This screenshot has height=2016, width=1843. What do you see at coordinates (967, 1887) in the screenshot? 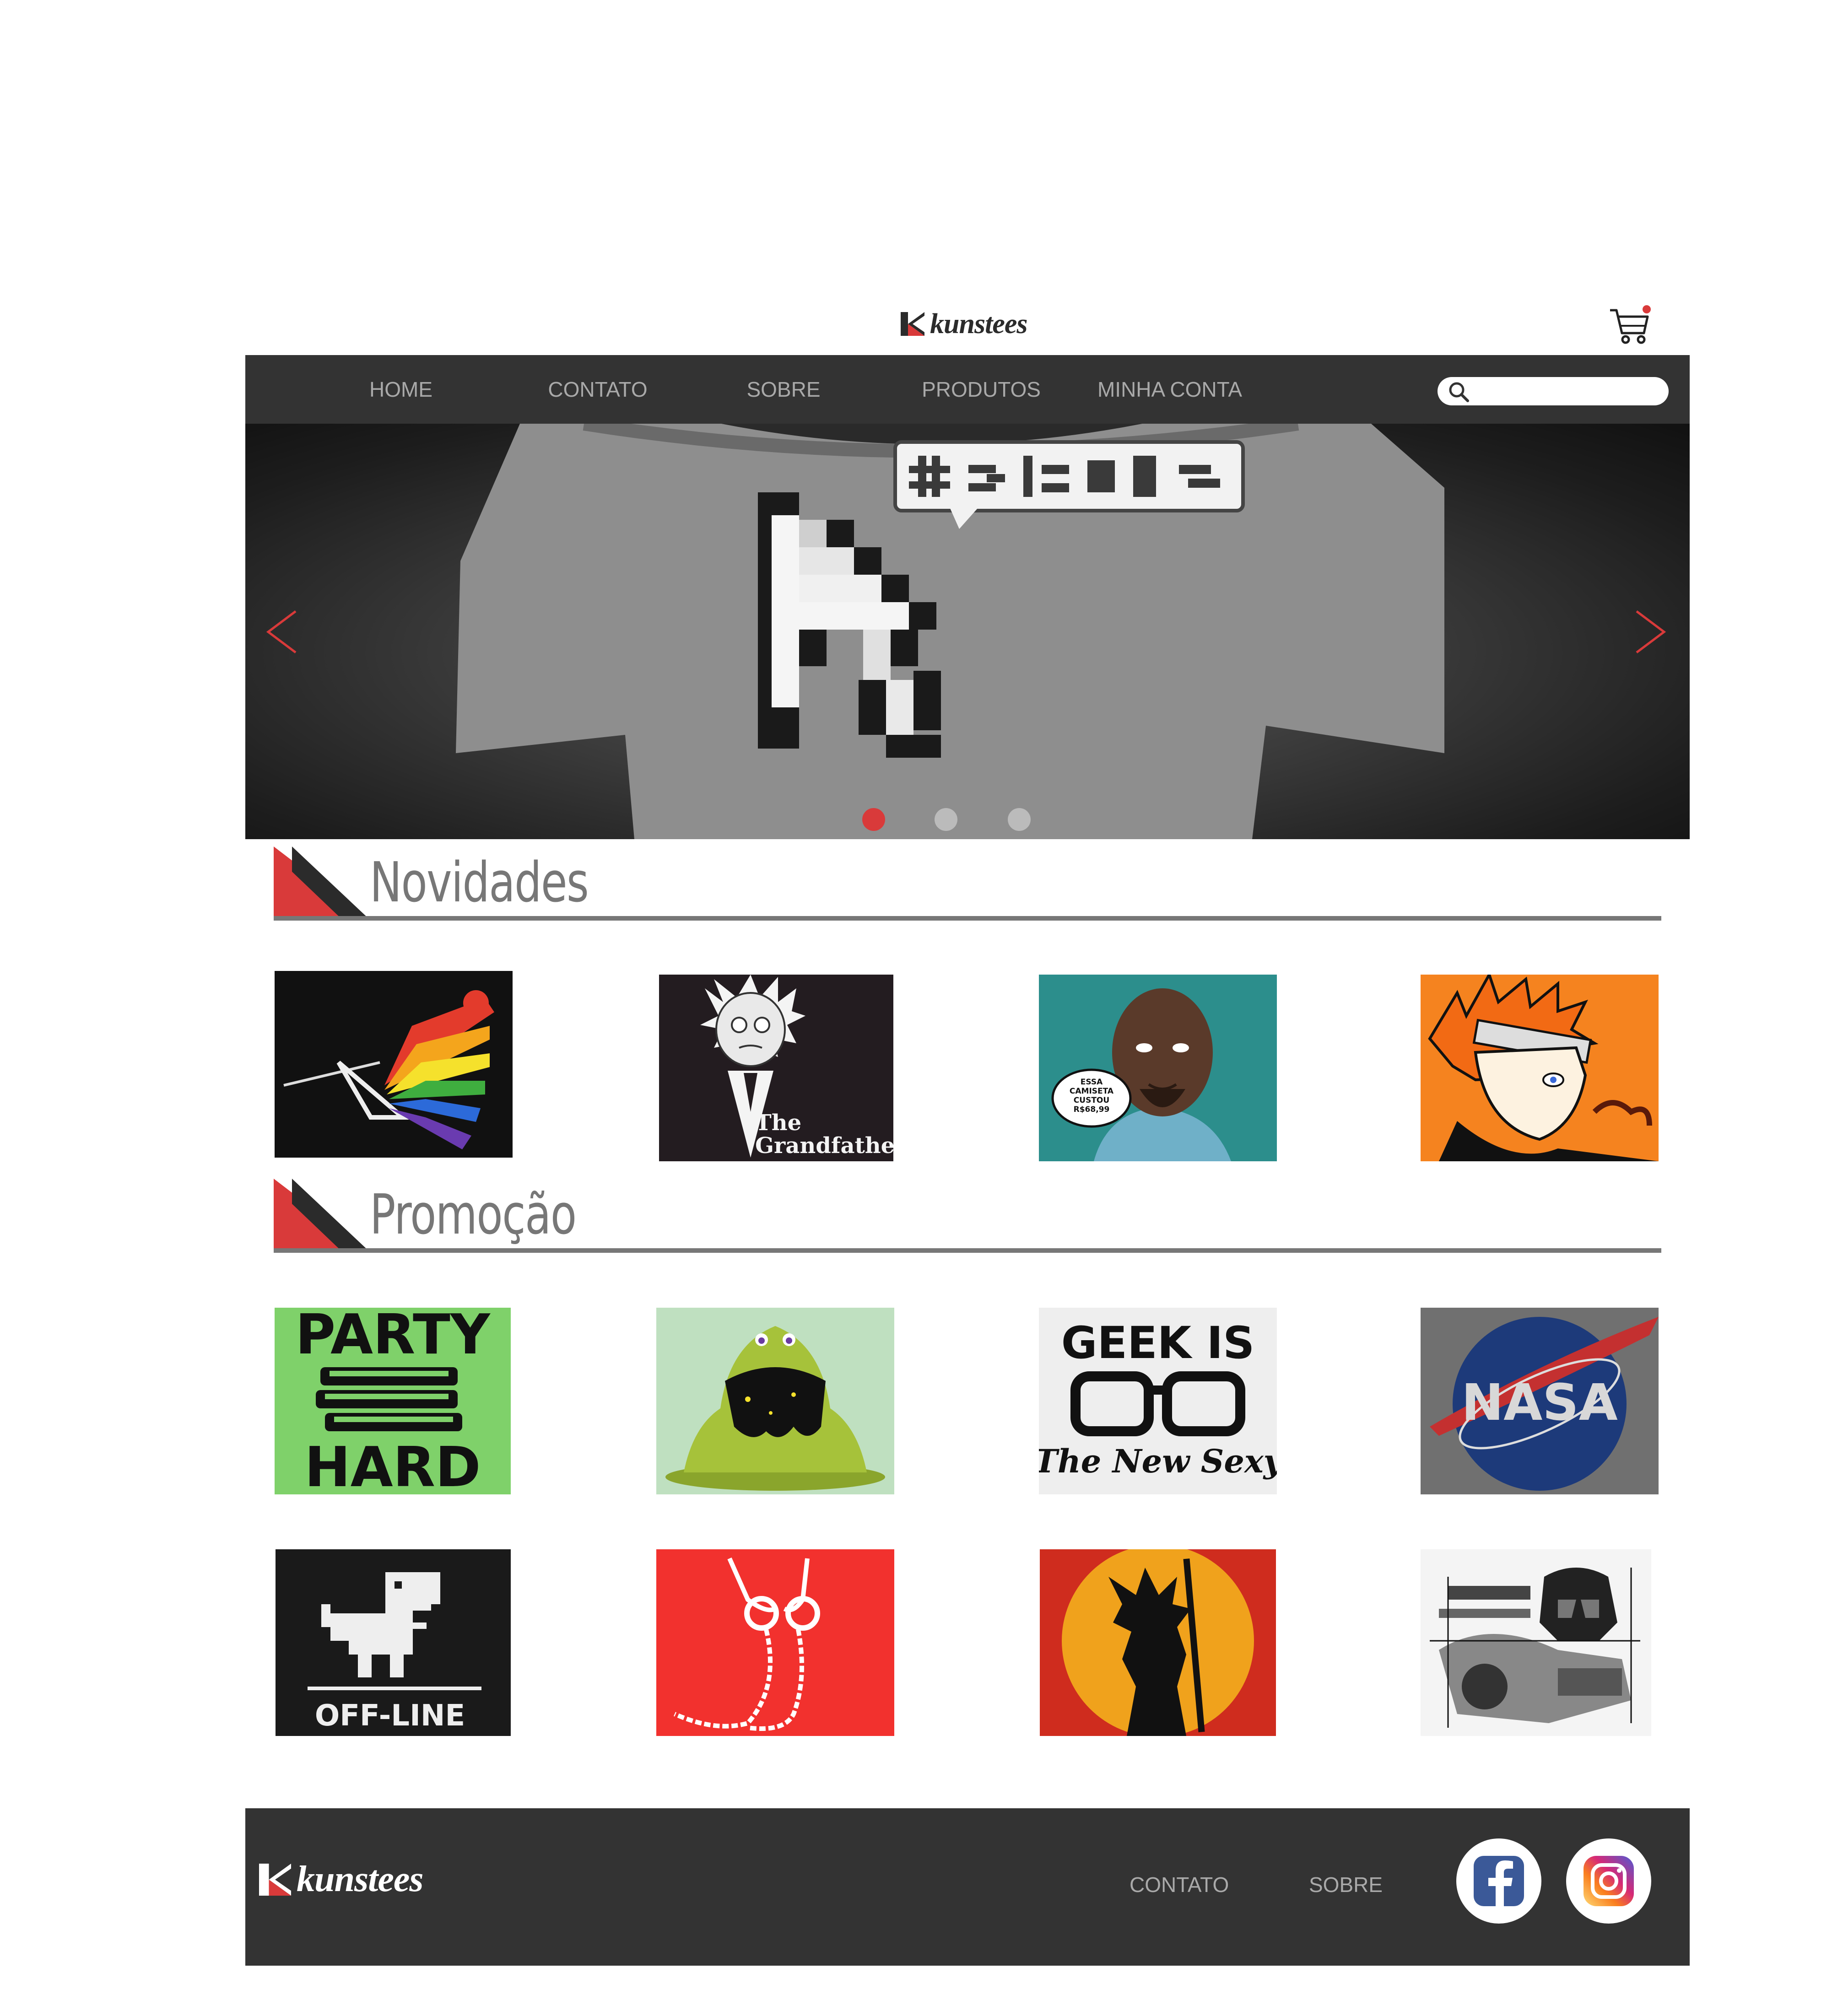
I see `site-footer: kunstees CONTATO SOBRE` at bounding box center [967, 1887].